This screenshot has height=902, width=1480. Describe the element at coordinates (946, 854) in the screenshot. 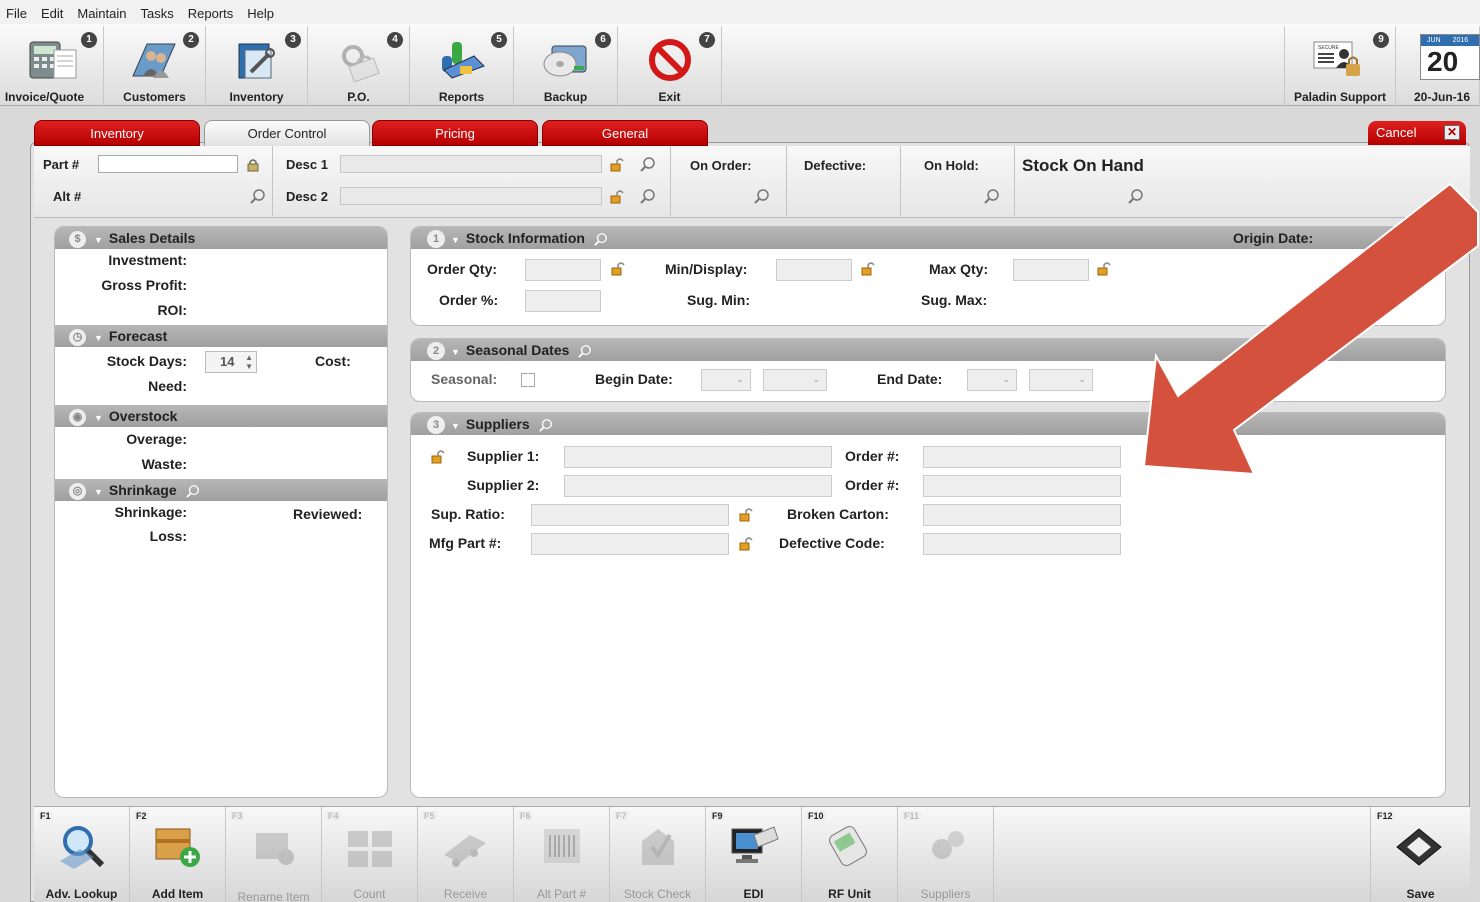

I see `suppliers-button: F11 Suppliers` at that location.